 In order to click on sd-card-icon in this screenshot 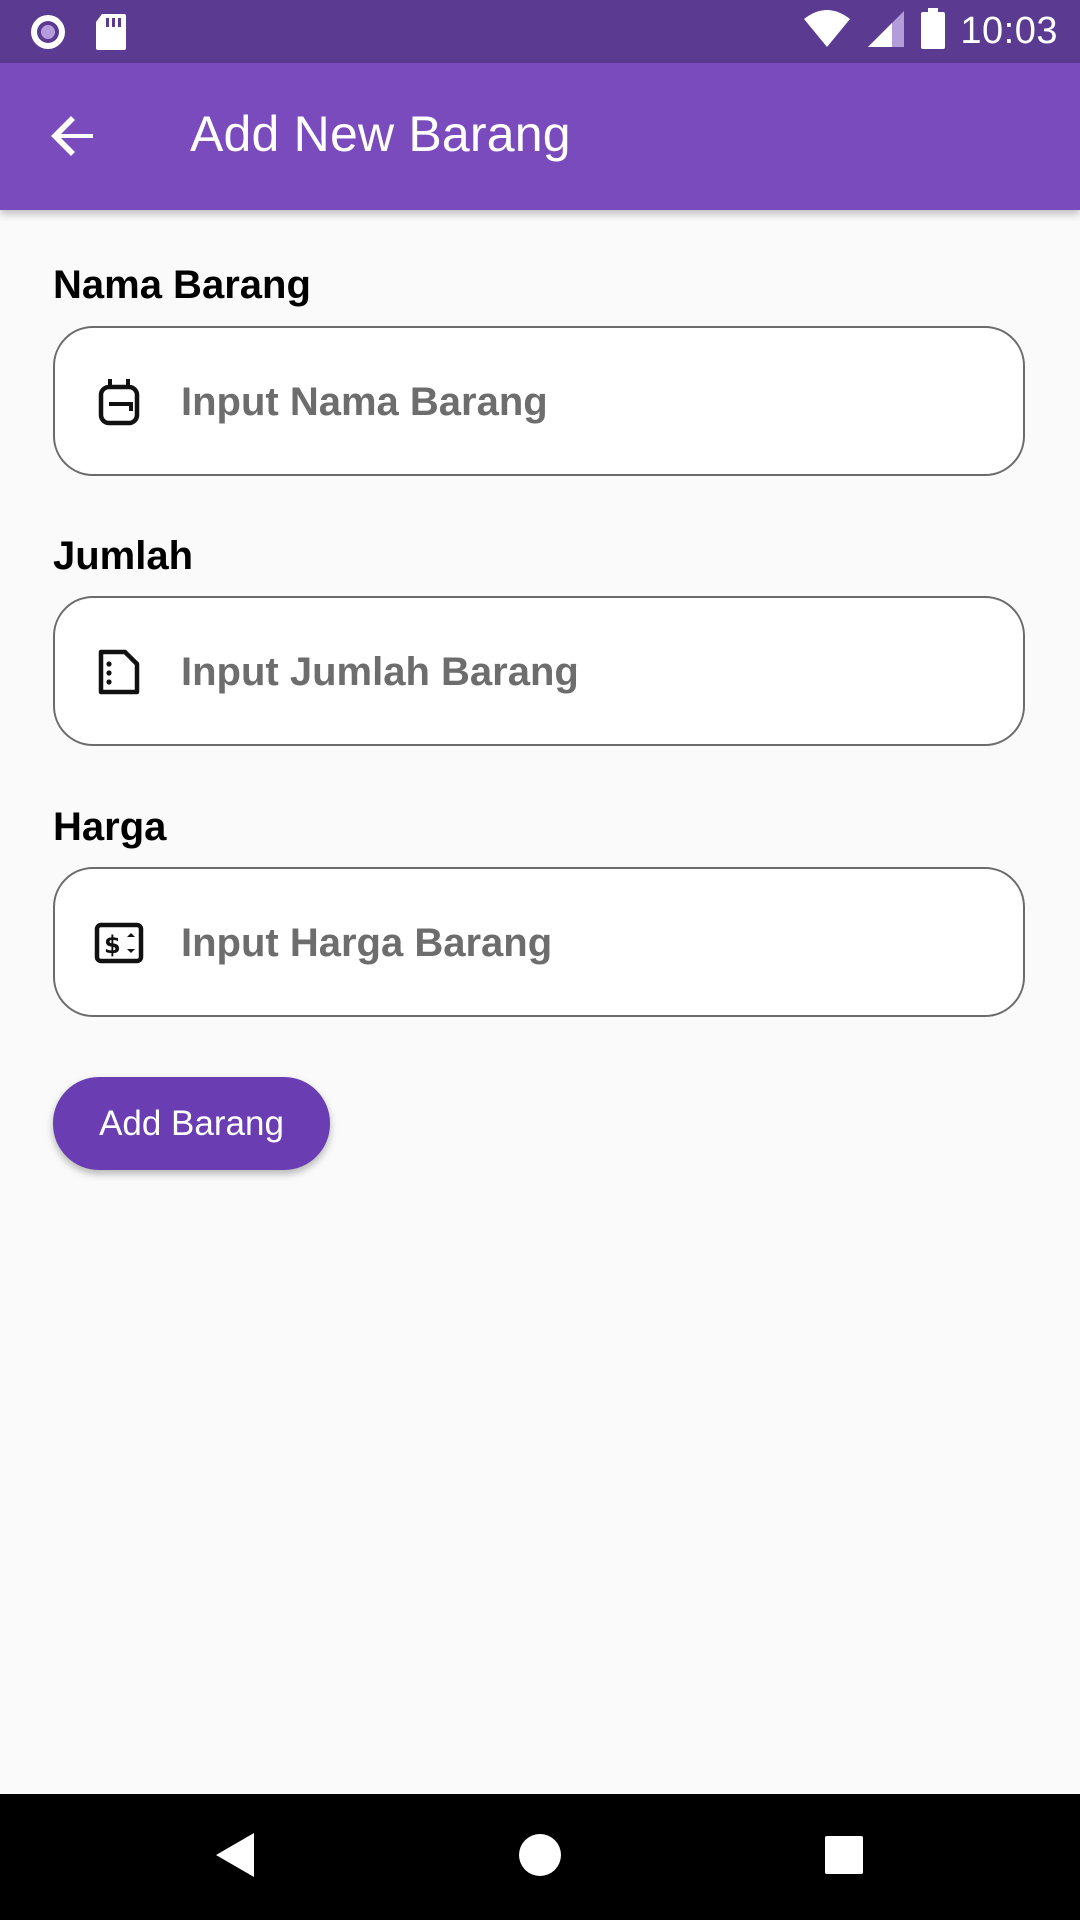, I will do `click(111, 34)`.